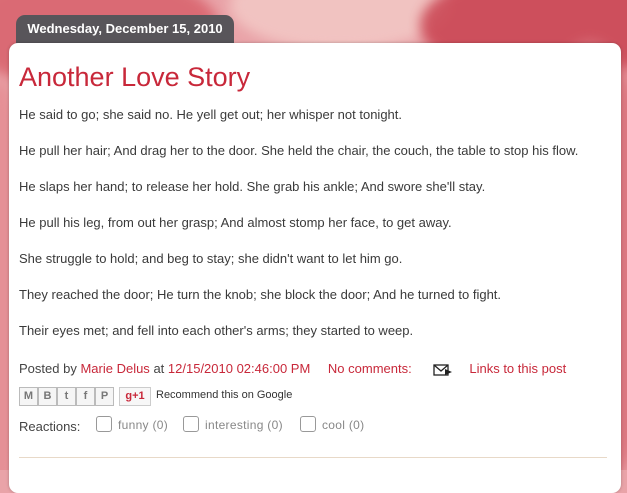  I want to click on recommend-google-text: Recommend this on Google, so click(224, 395).